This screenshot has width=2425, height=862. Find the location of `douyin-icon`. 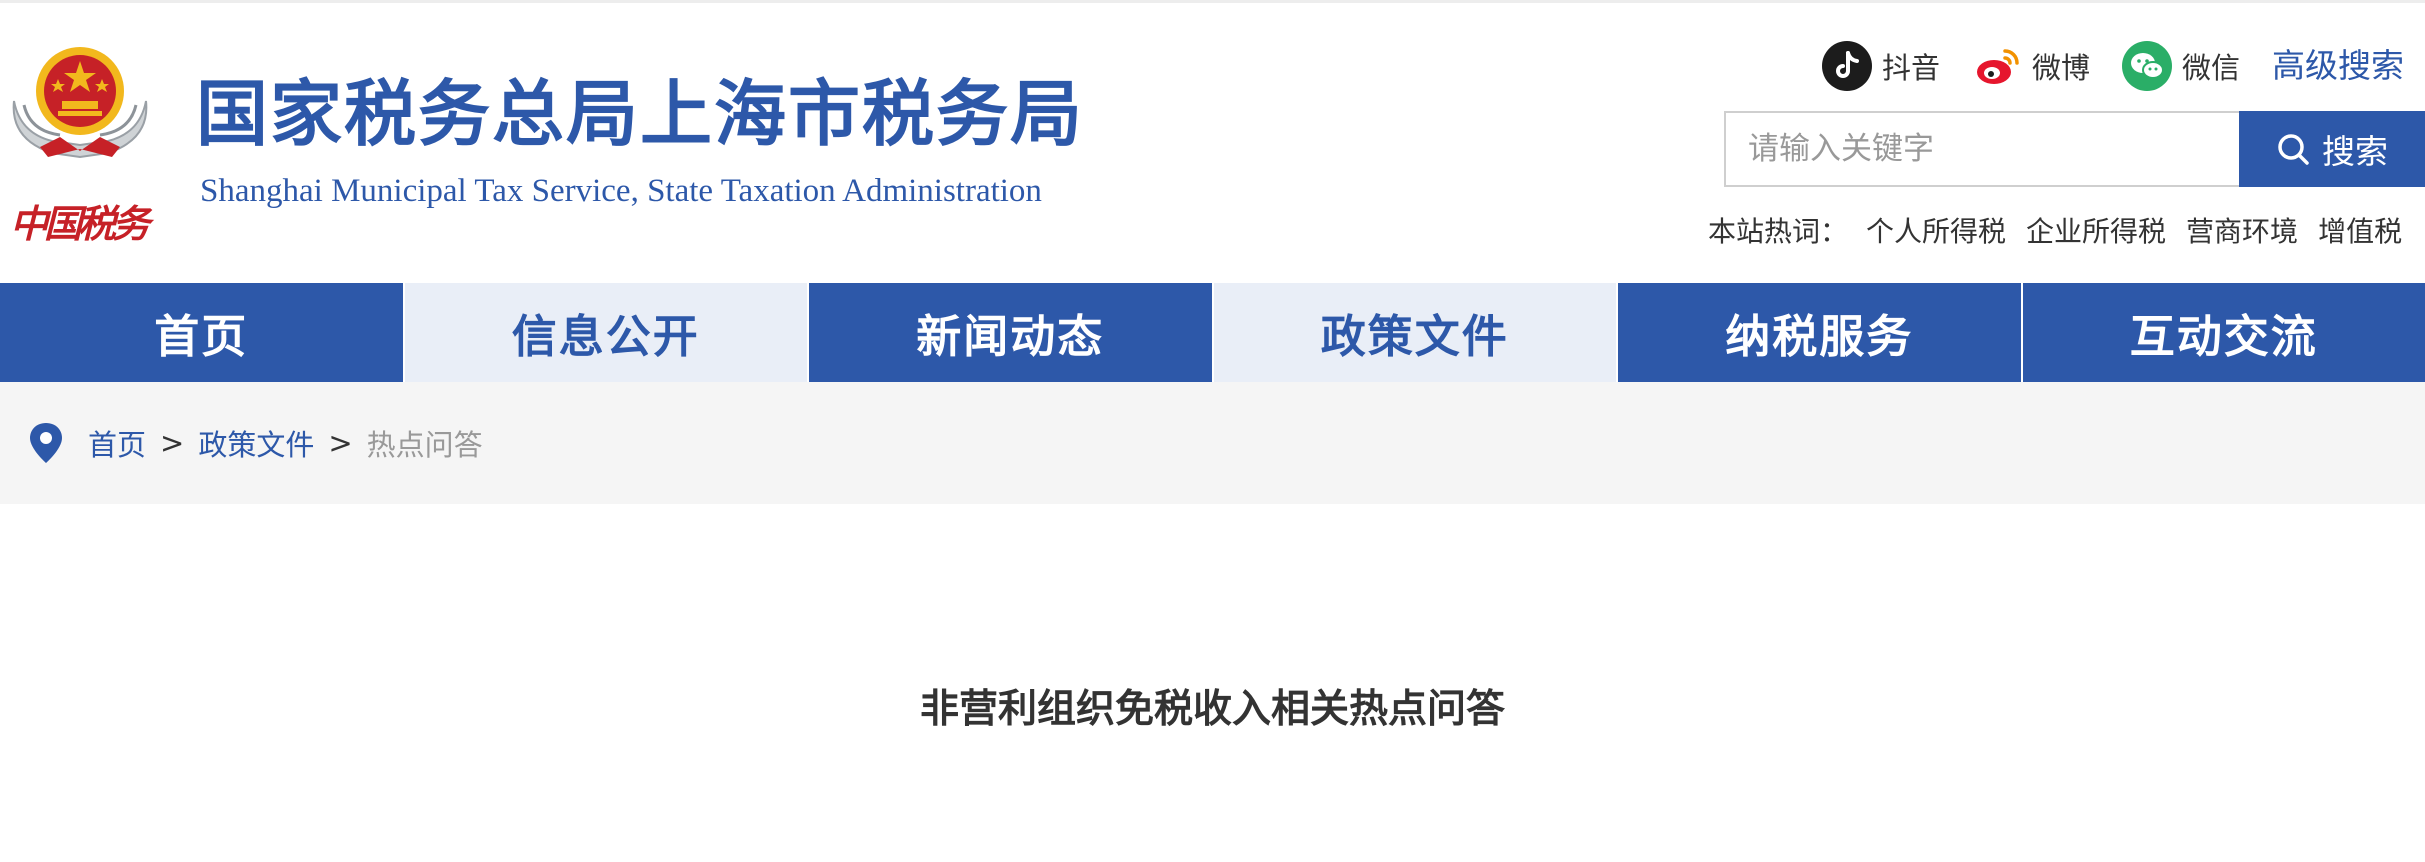

douyin-icon is located at coordinates (1847, 66).